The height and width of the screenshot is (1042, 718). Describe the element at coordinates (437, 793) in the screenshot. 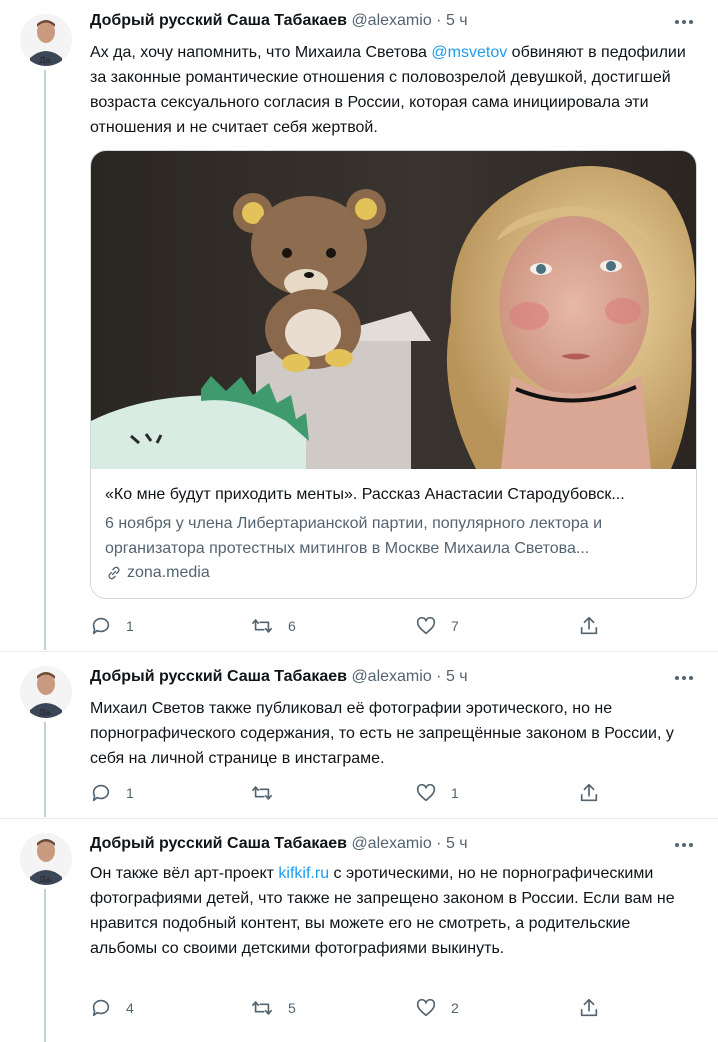

I see `like-button: 1` at that location.